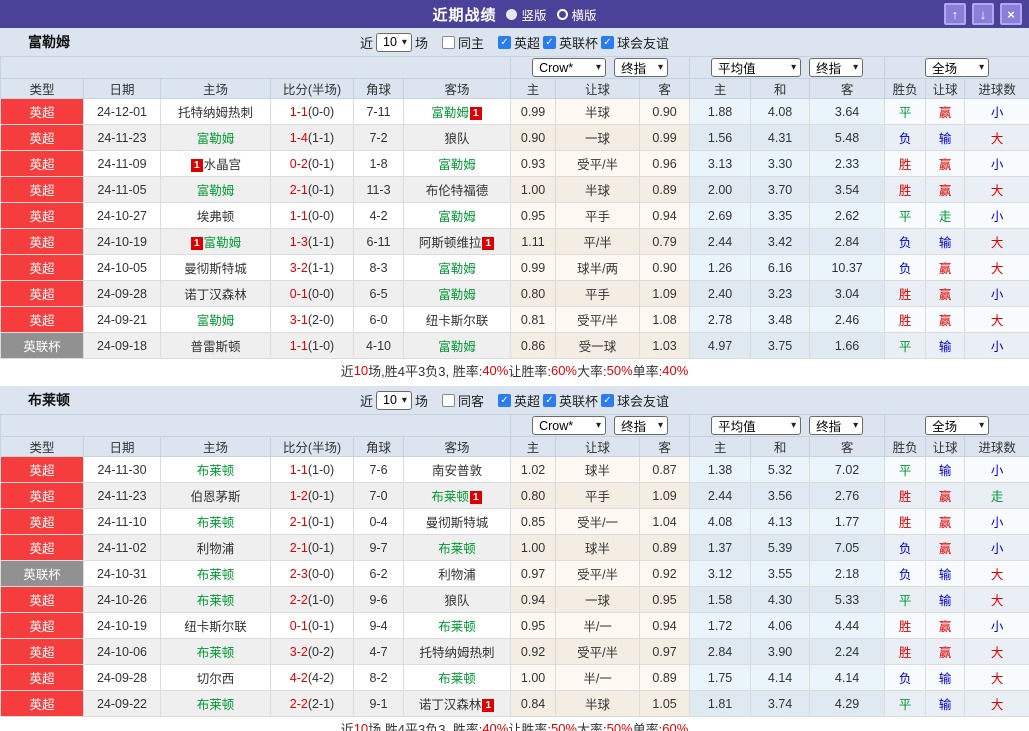  What do you see at coordinates (321, 189) in the screenshot?
I see `half-time-score: (0-1)` at bounding box center [321, 189].